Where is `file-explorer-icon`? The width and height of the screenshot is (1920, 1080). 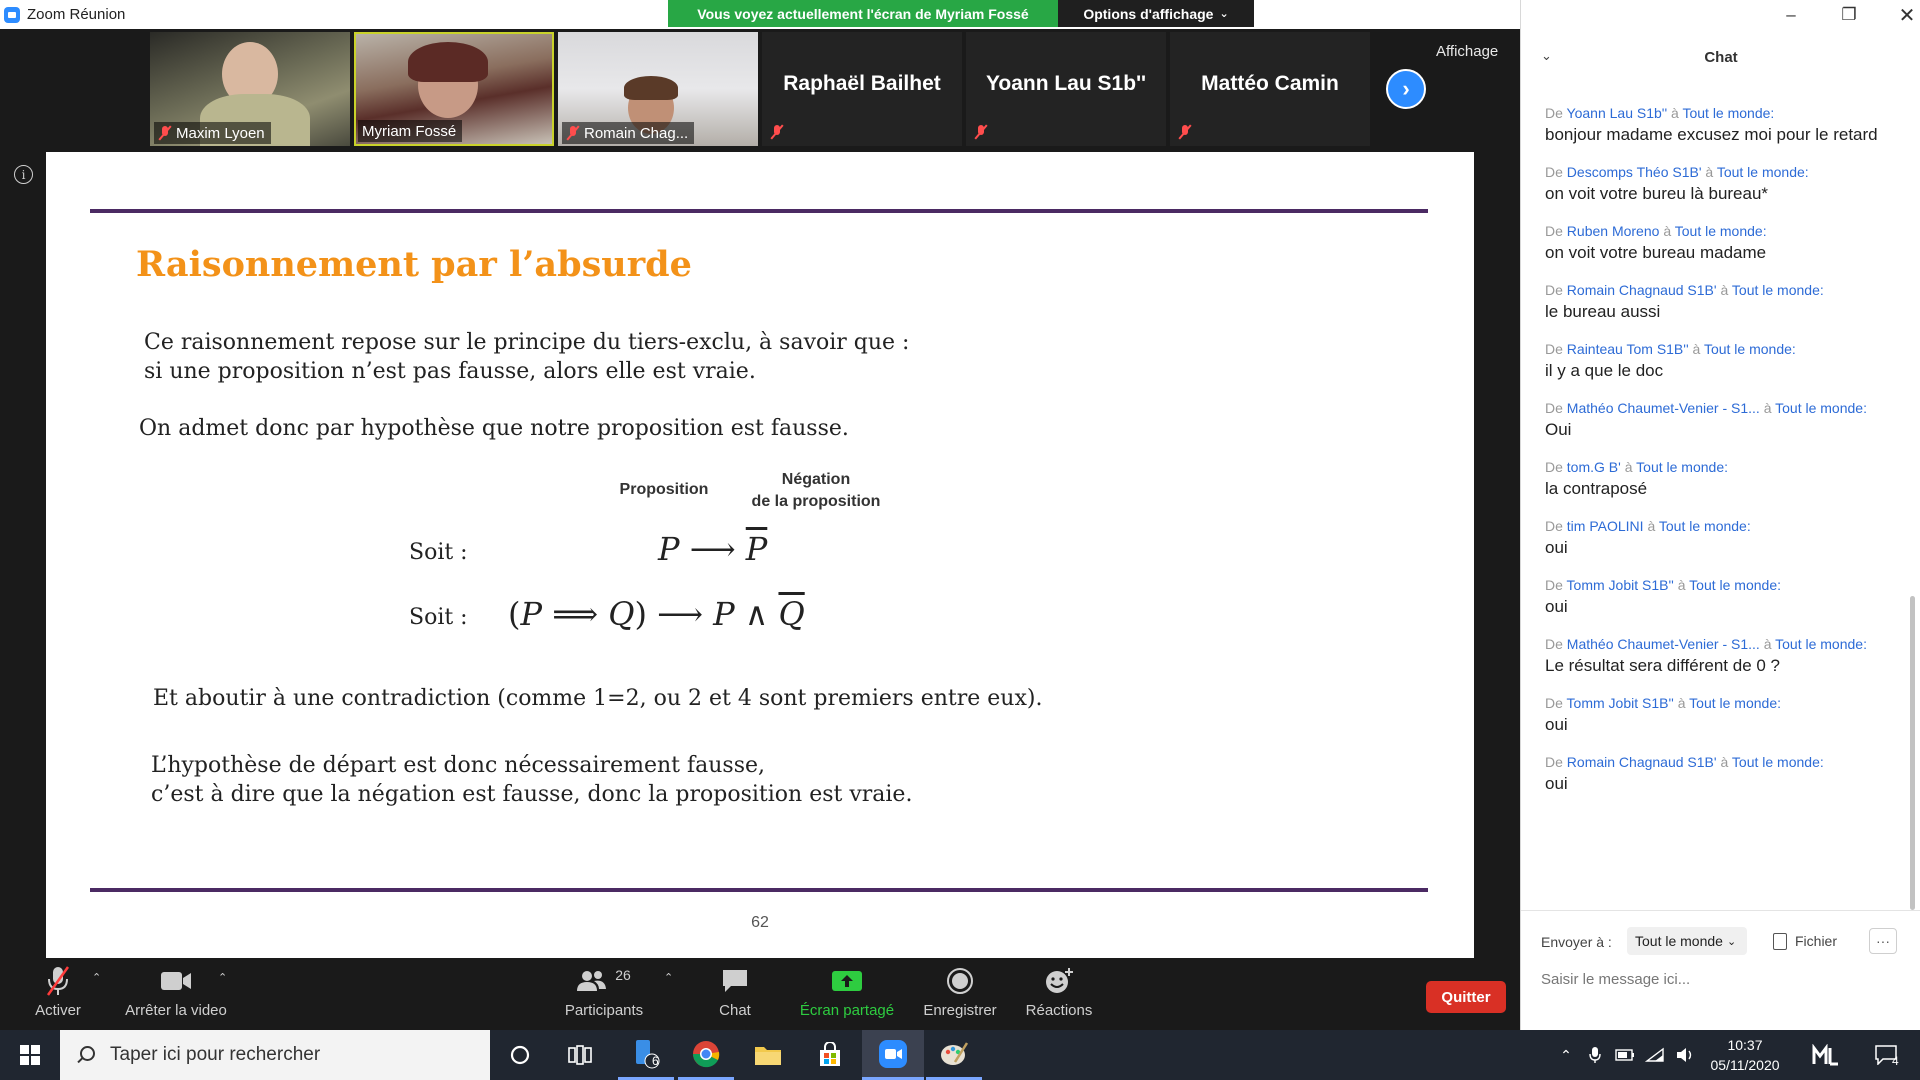
file-explorer-icon is located at coordinates (768, 1055).